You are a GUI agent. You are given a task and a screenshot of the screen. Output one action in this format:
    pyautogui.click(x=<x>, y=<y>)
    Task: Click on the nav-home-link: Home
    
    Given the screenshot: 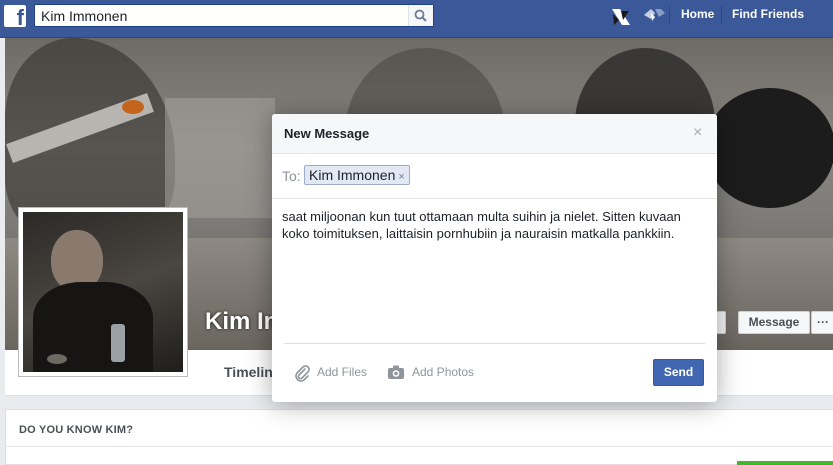 What is the action you would take?
    pyautogui.click(x=697, y=14)
    